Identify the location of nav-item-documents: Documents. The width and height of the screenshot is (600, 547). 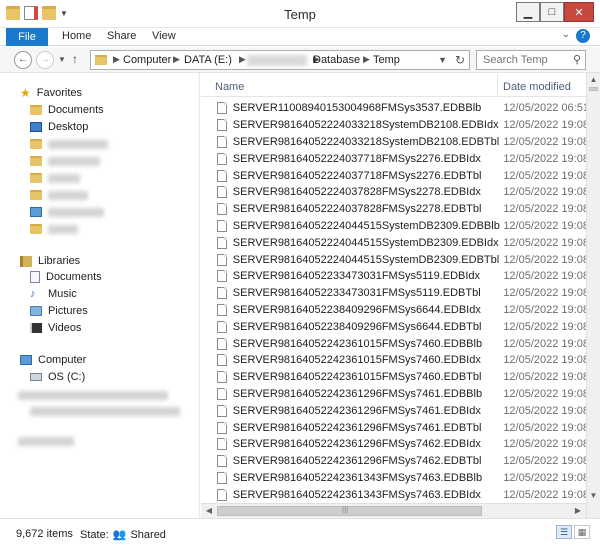
(67, 110).